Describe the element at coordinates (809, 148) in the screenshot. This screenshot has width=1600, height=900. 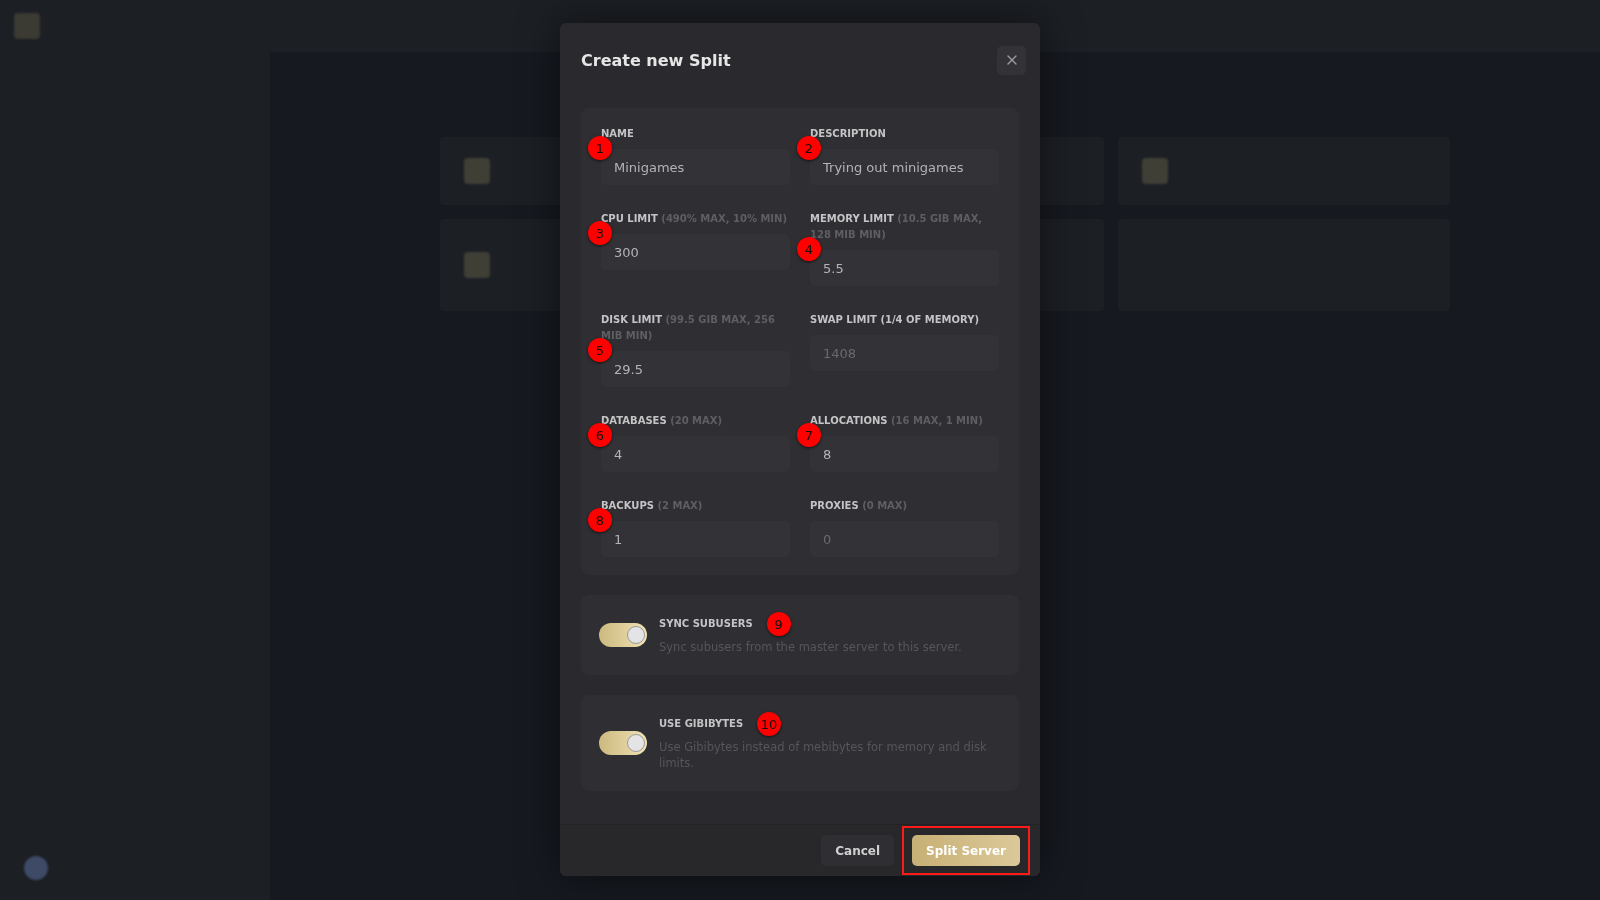
I see `annotation-marker: 2` at that location.